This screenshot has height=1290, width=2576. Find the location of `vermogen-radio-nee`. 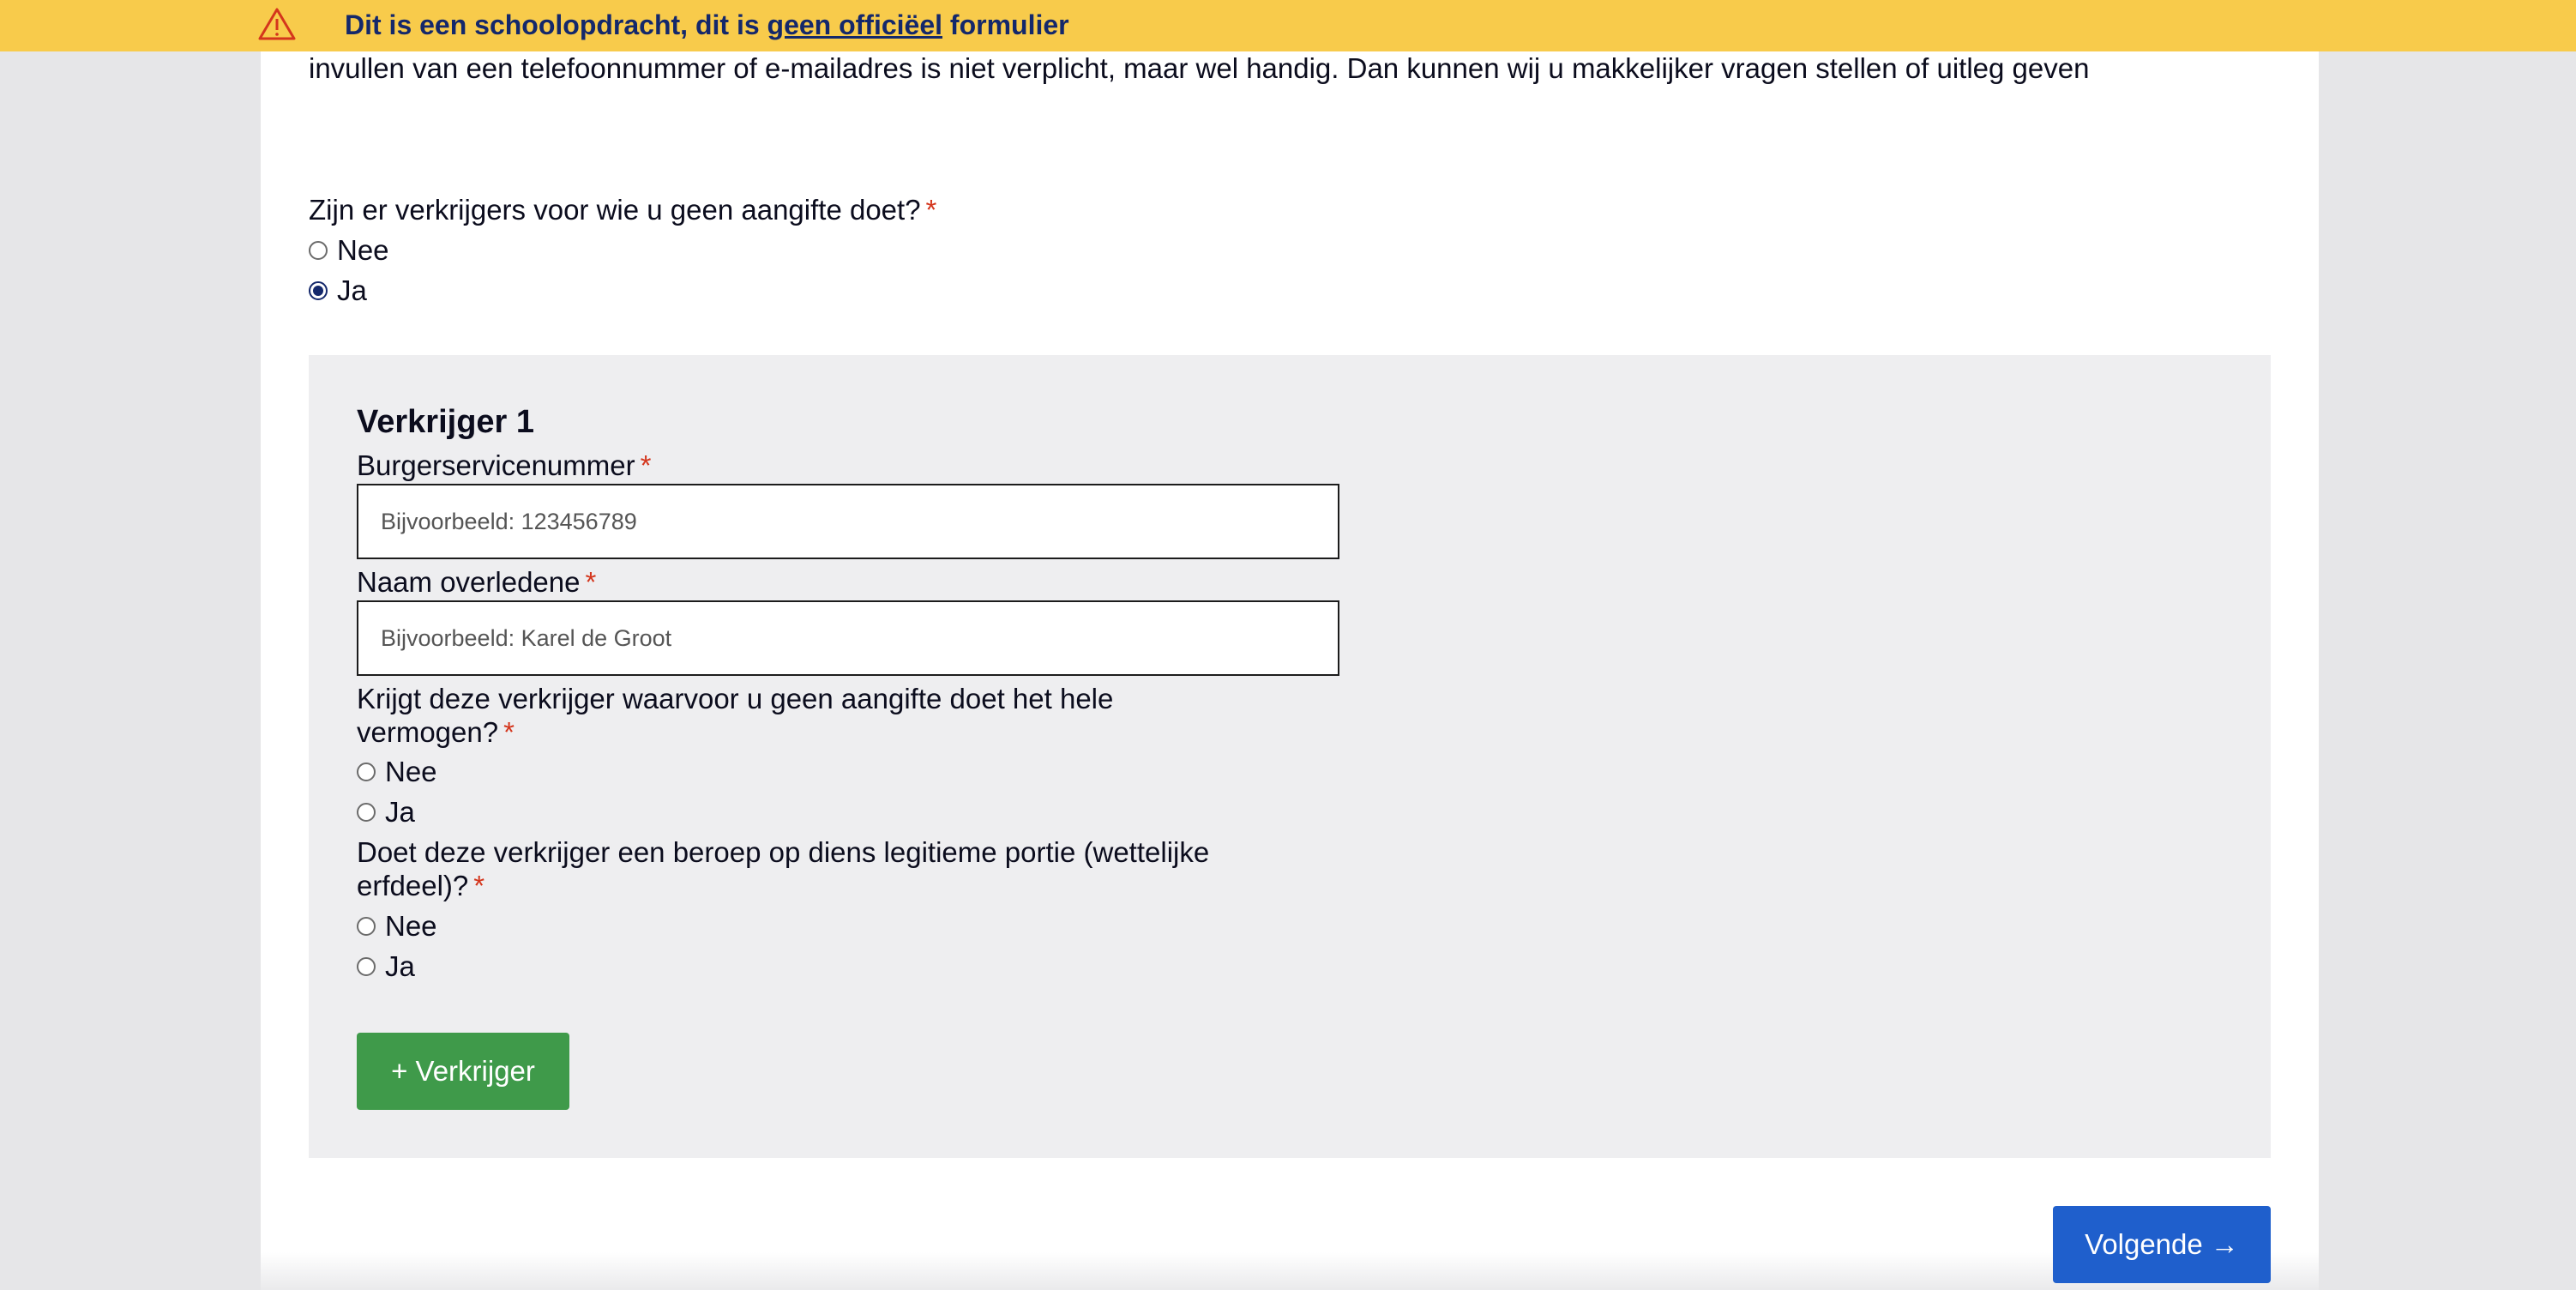

vermogen-radio-nee is located at coordinates (366, 772).